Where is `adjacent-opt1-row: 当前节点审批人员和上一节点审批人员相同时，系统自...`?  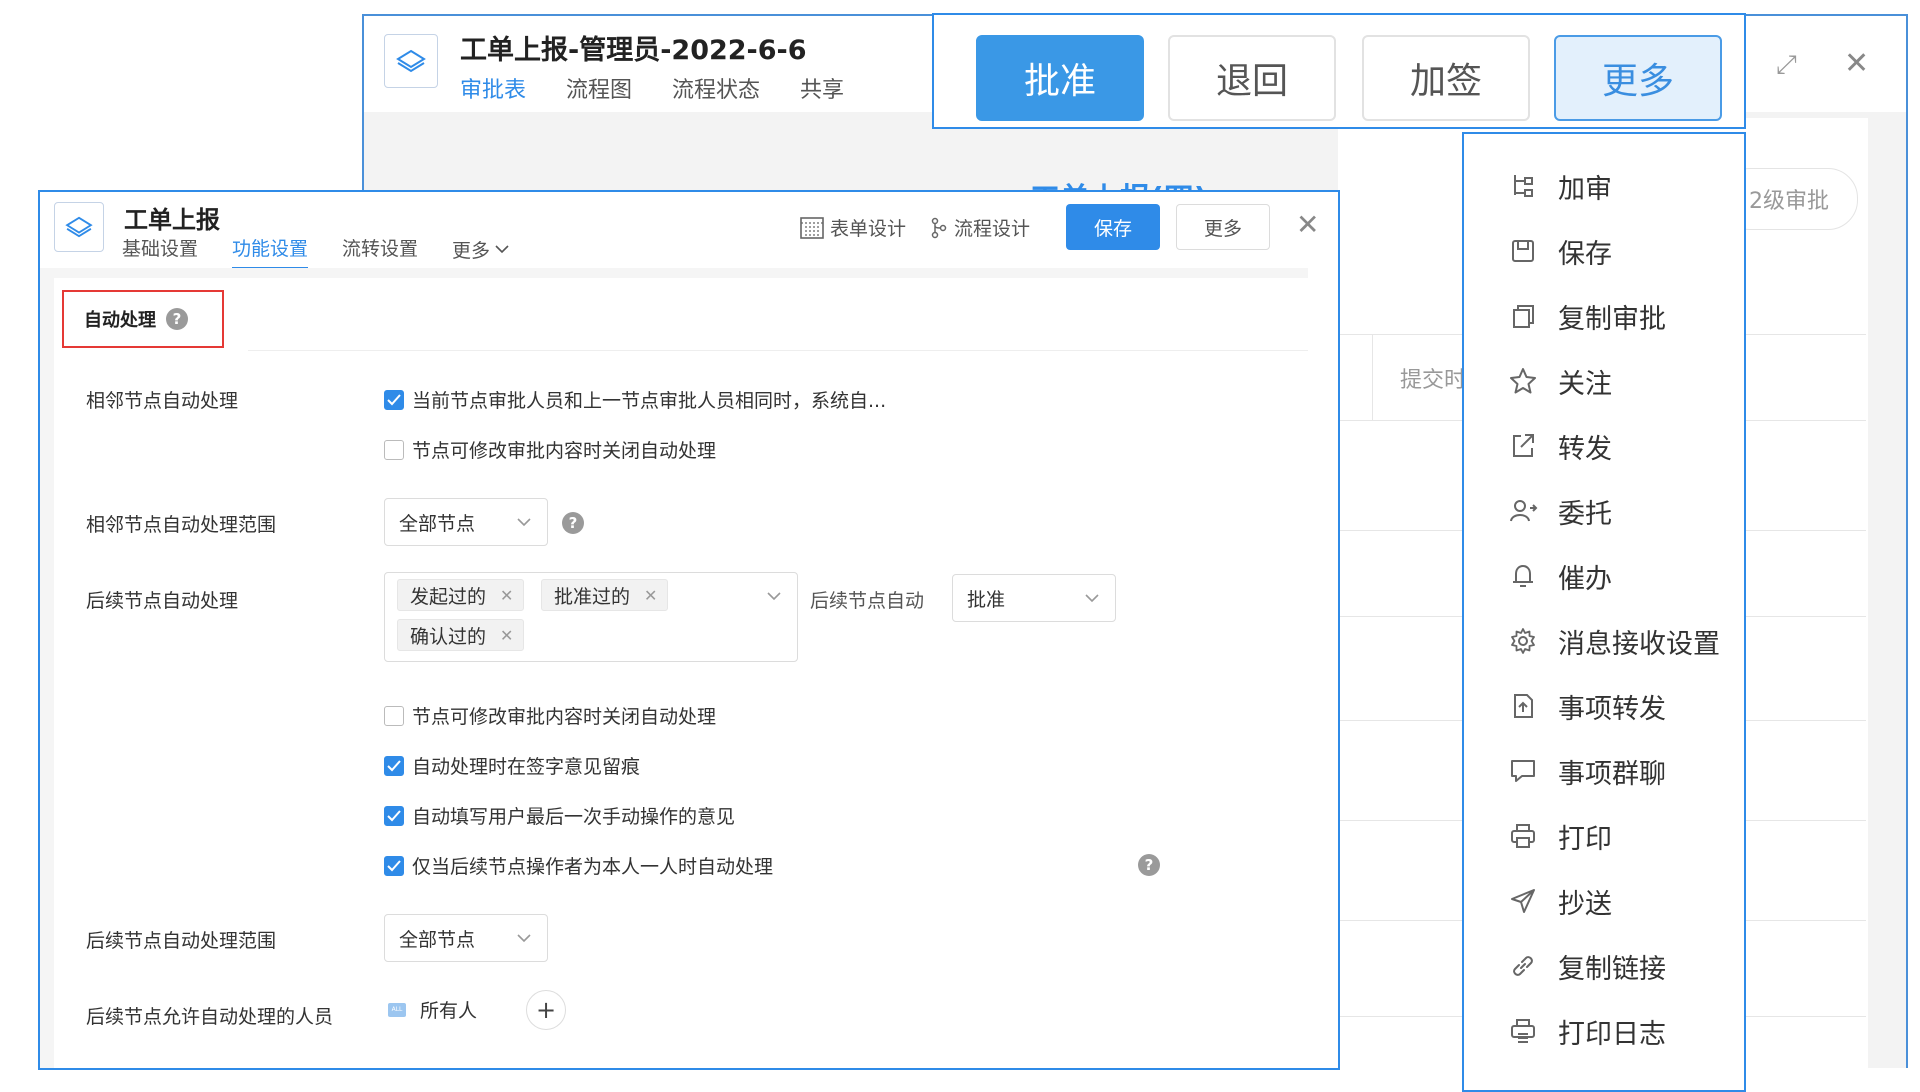 adjacent-opt1-row: 当前节点审批人员和上一节点审批人员相同时，系统自... is located at coordinates (635, 399).